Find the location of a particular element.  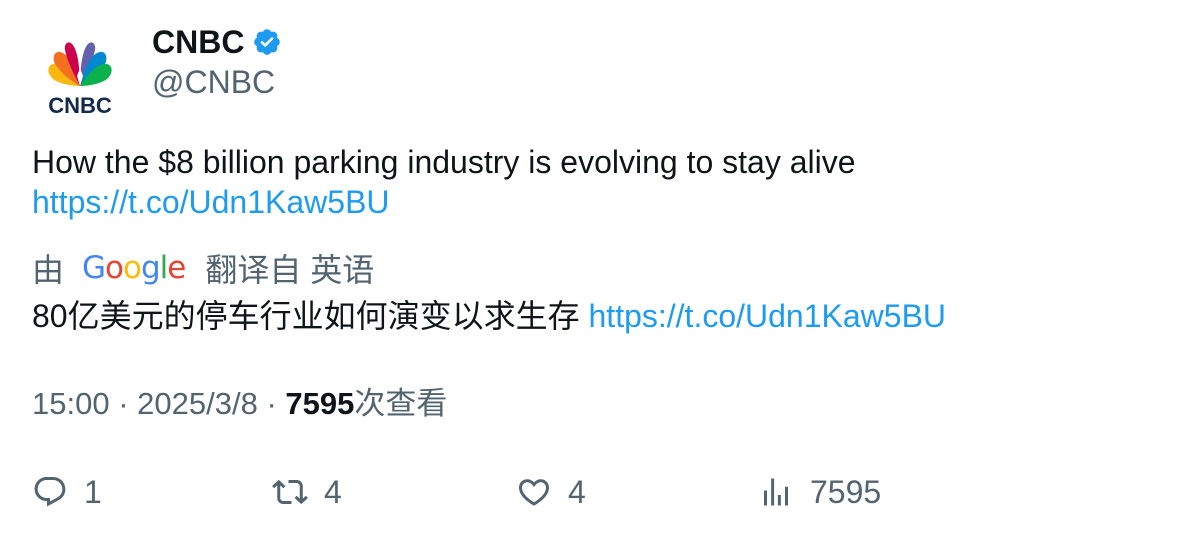

like-button: 4 is located at coordinates (551, 492).